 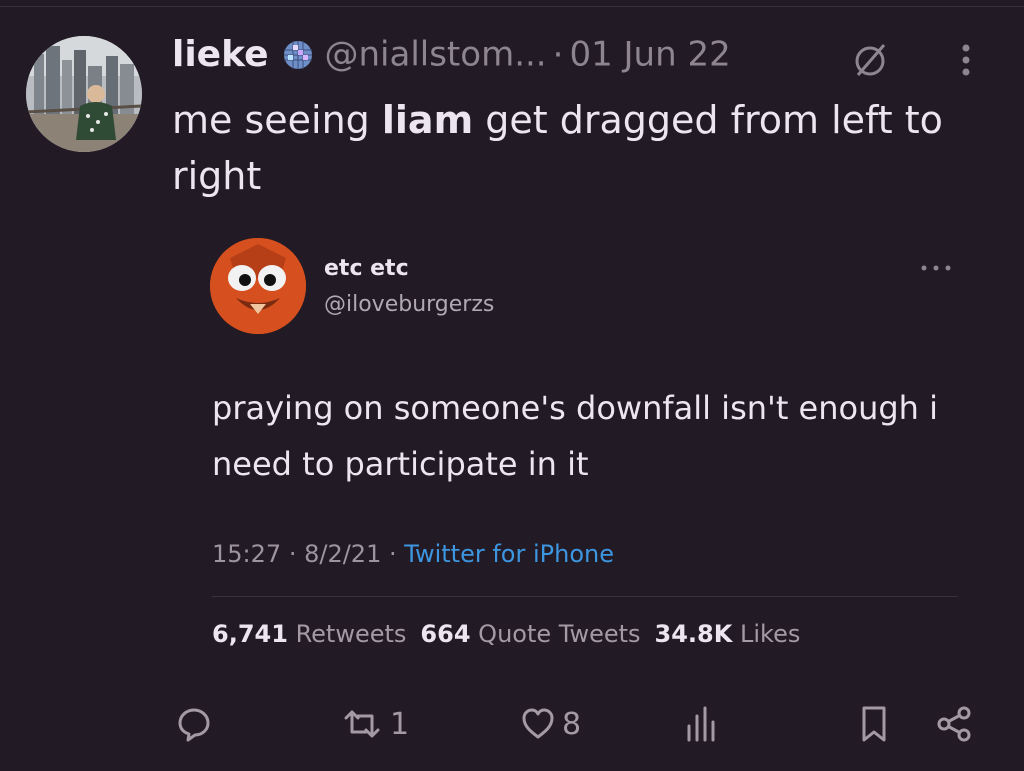 What do you see at coordinates (400, 724) in the screenshot?
I see `retweet-count: 1` at bounding box center [400, 724].